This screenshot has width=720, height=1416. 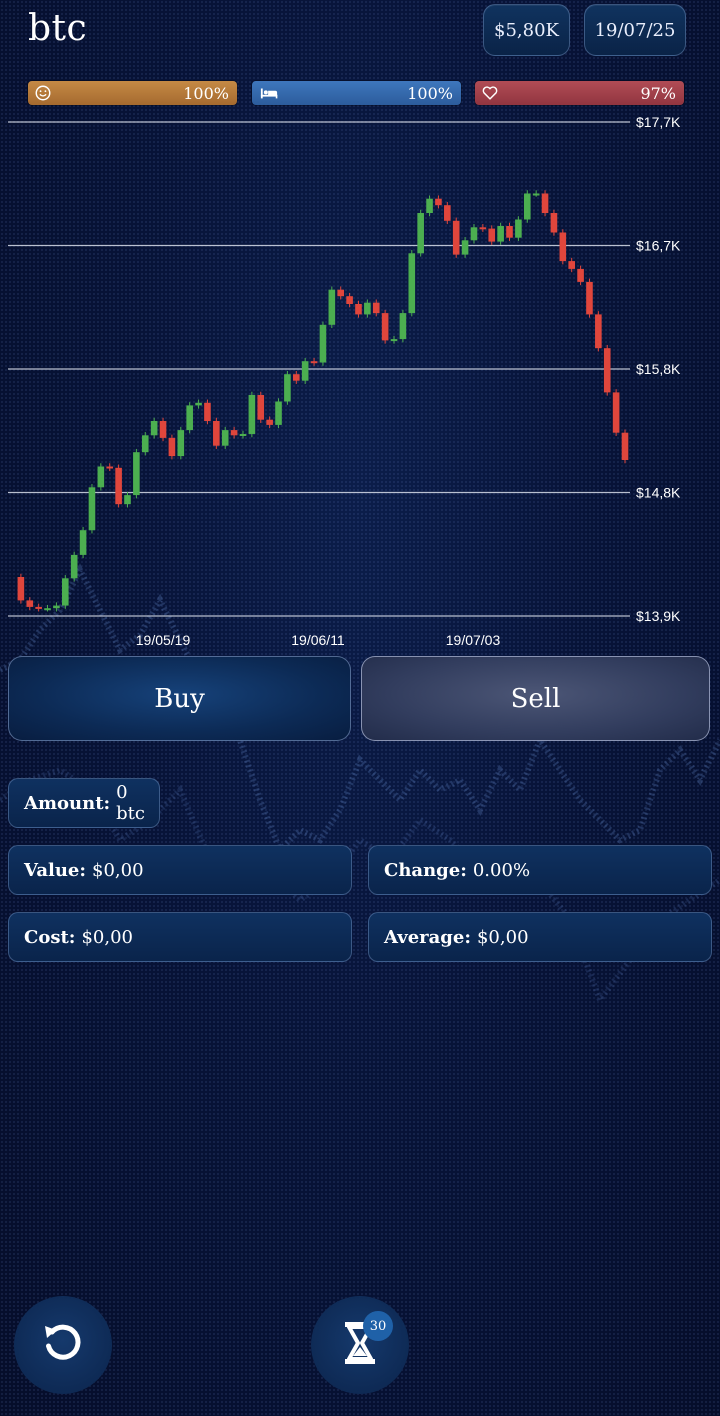 I want to click on top-bar: btc $5,80K 19/07/25 100% 100% 97%, so click(x=360, y=59).